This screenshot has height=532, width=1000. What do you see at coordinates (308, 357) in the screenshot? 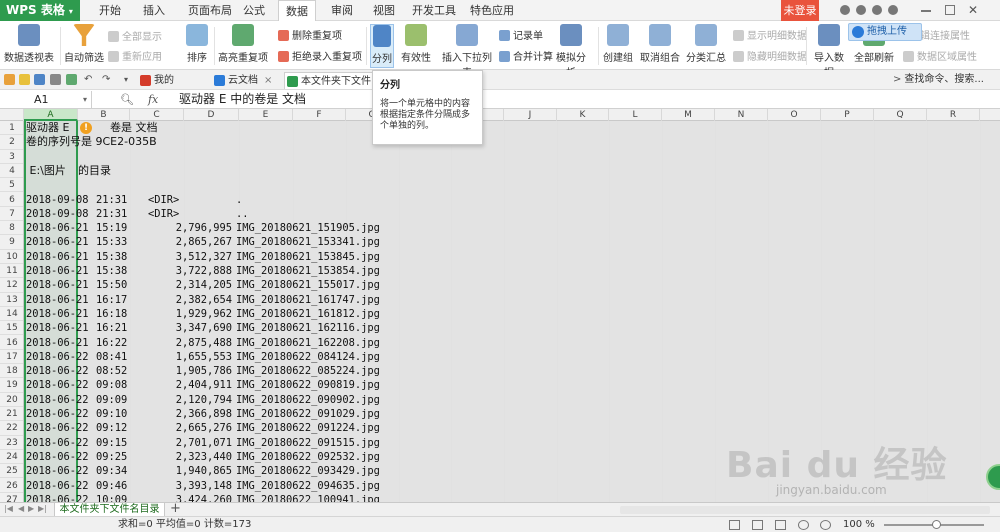
I see `cell-e: IMG_20180622_084124.jpg` at bounding box center [308, 357].